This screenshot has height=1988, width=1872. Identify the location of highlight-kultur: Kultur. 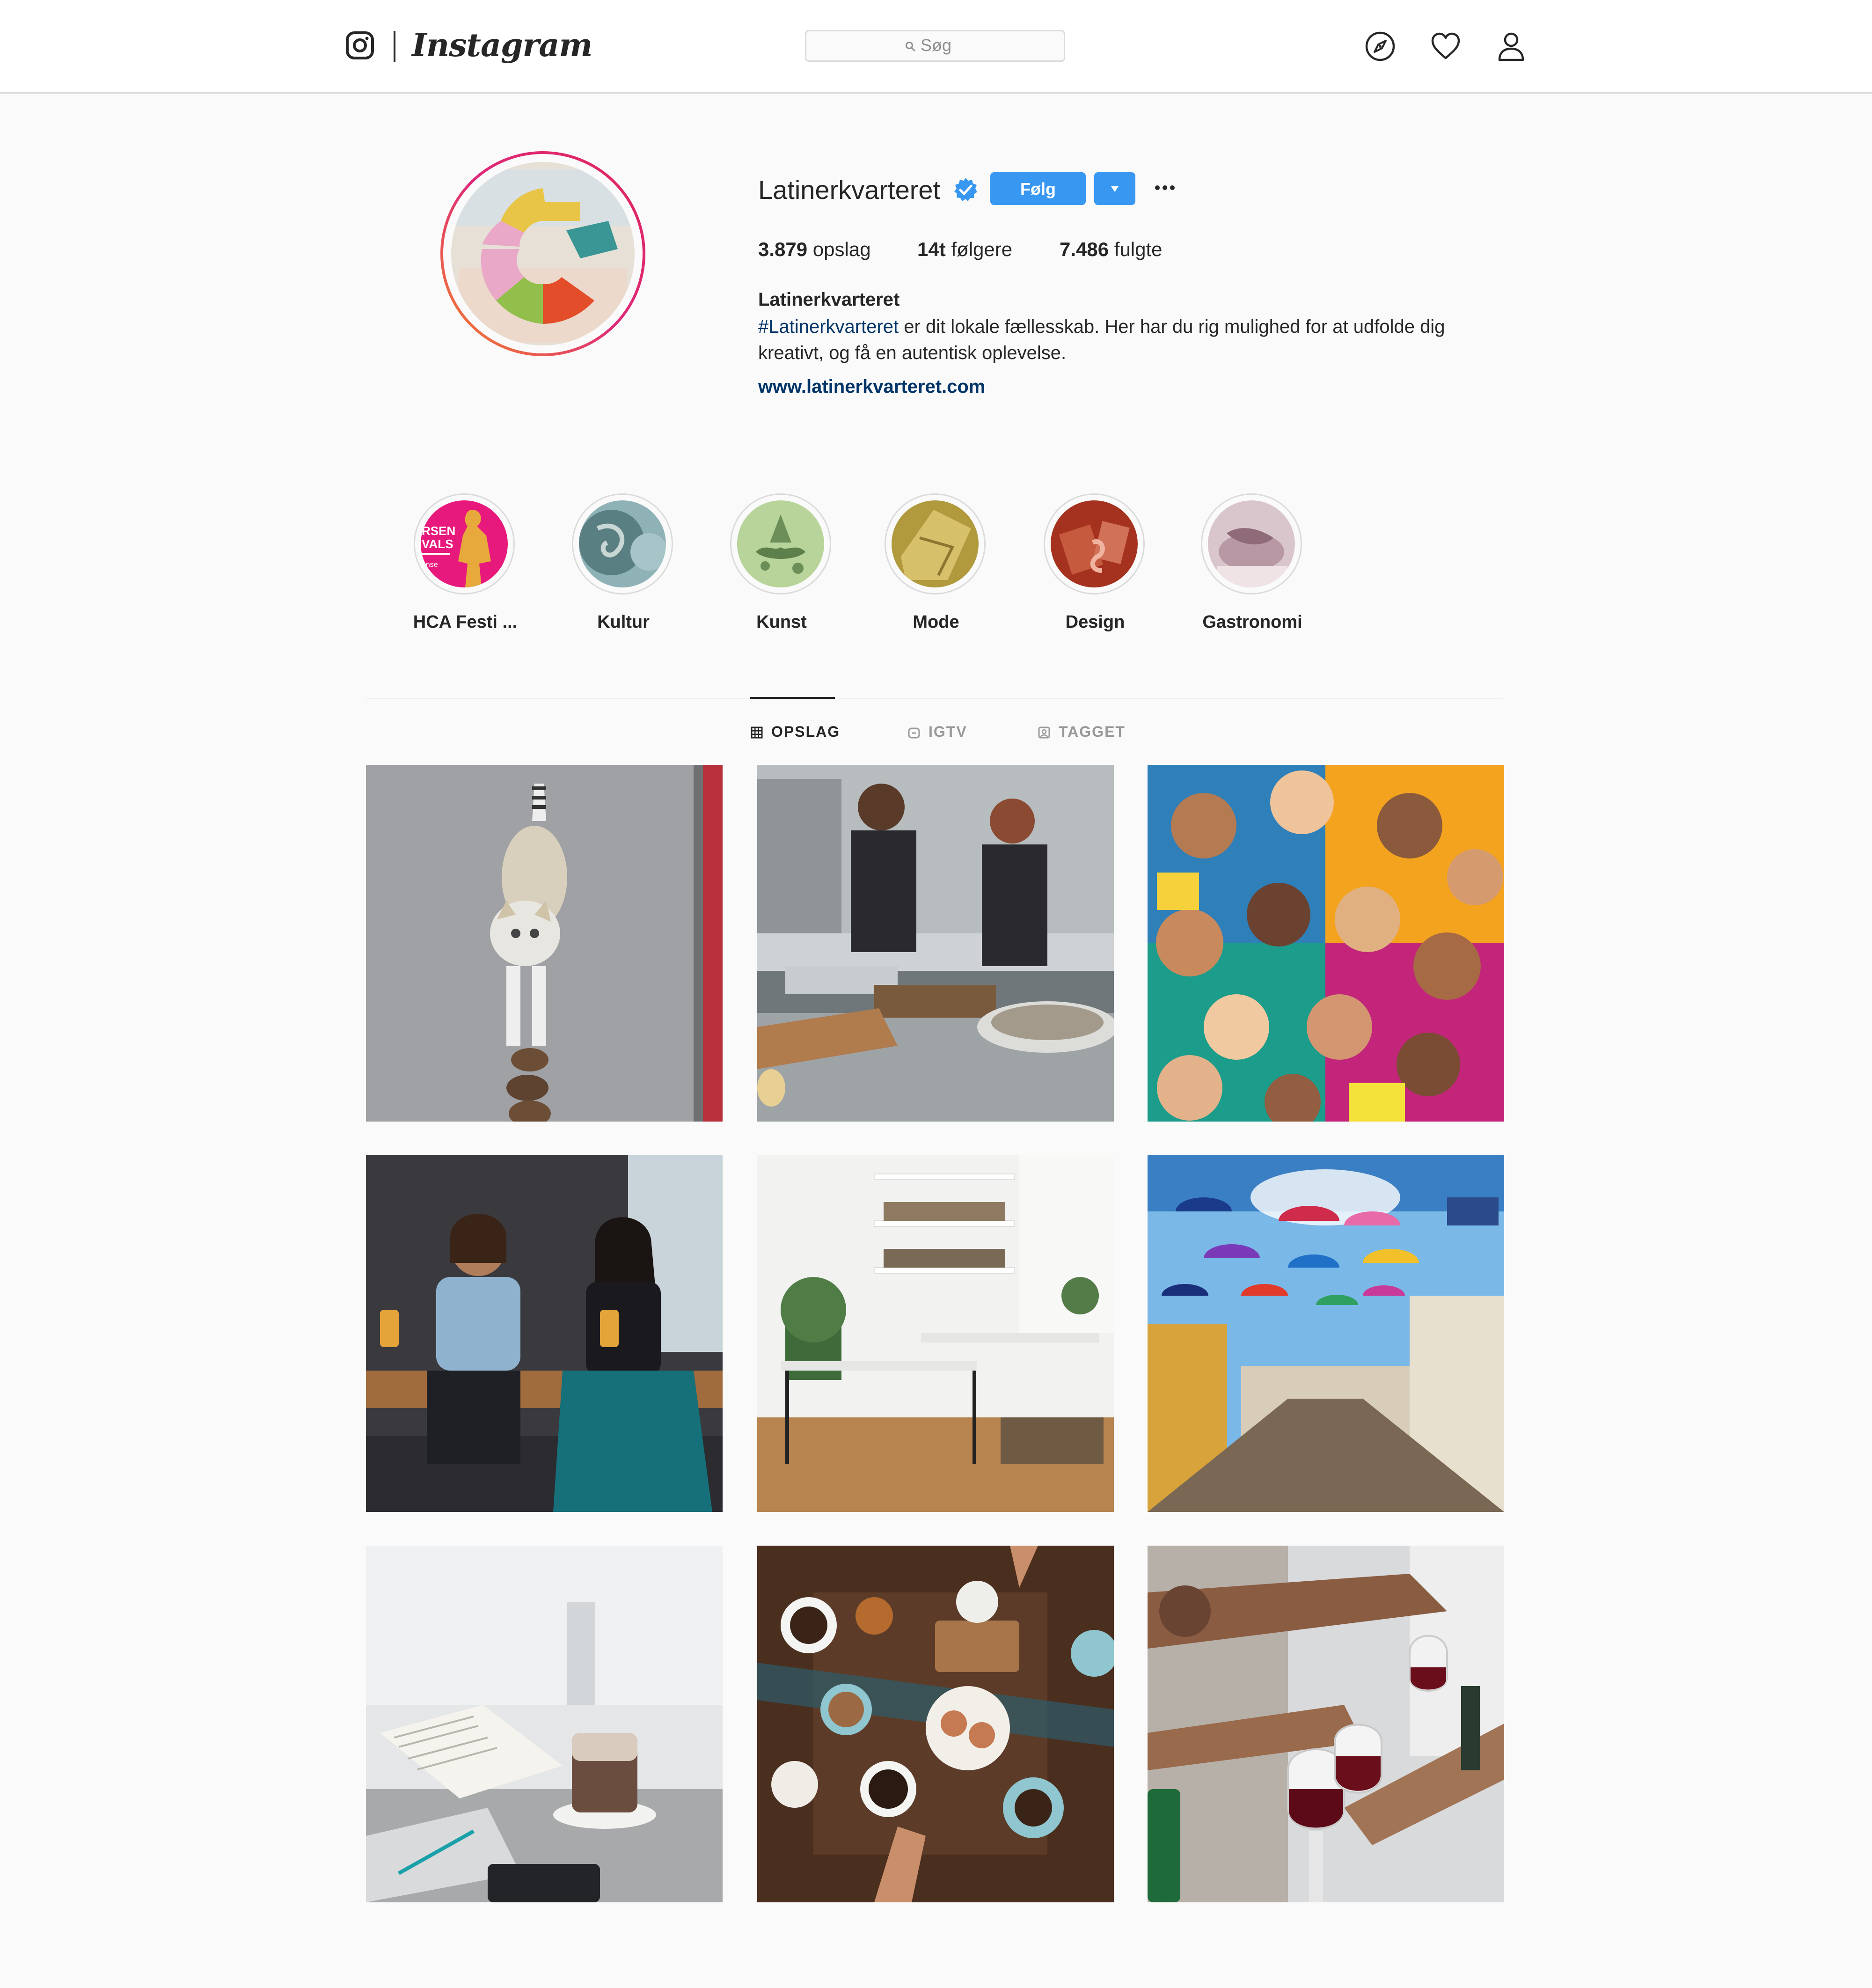
(623, 565).